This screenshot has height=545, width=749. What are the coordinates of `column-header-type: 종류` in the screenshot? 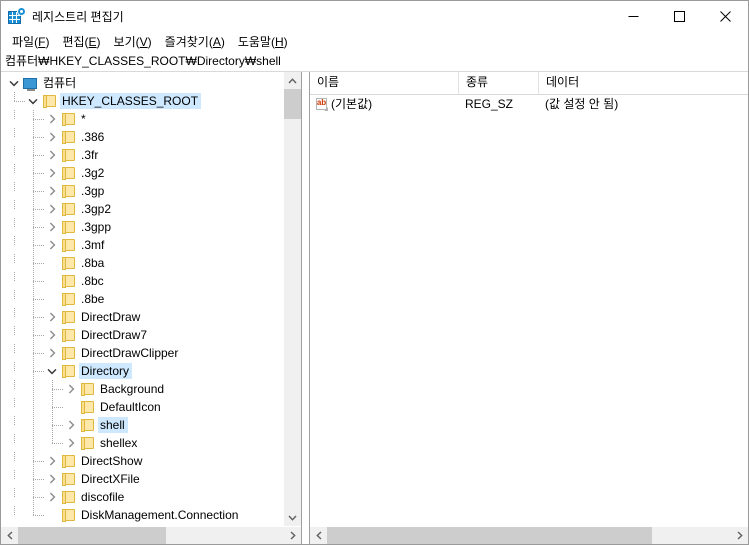 It's located at (498, 83).